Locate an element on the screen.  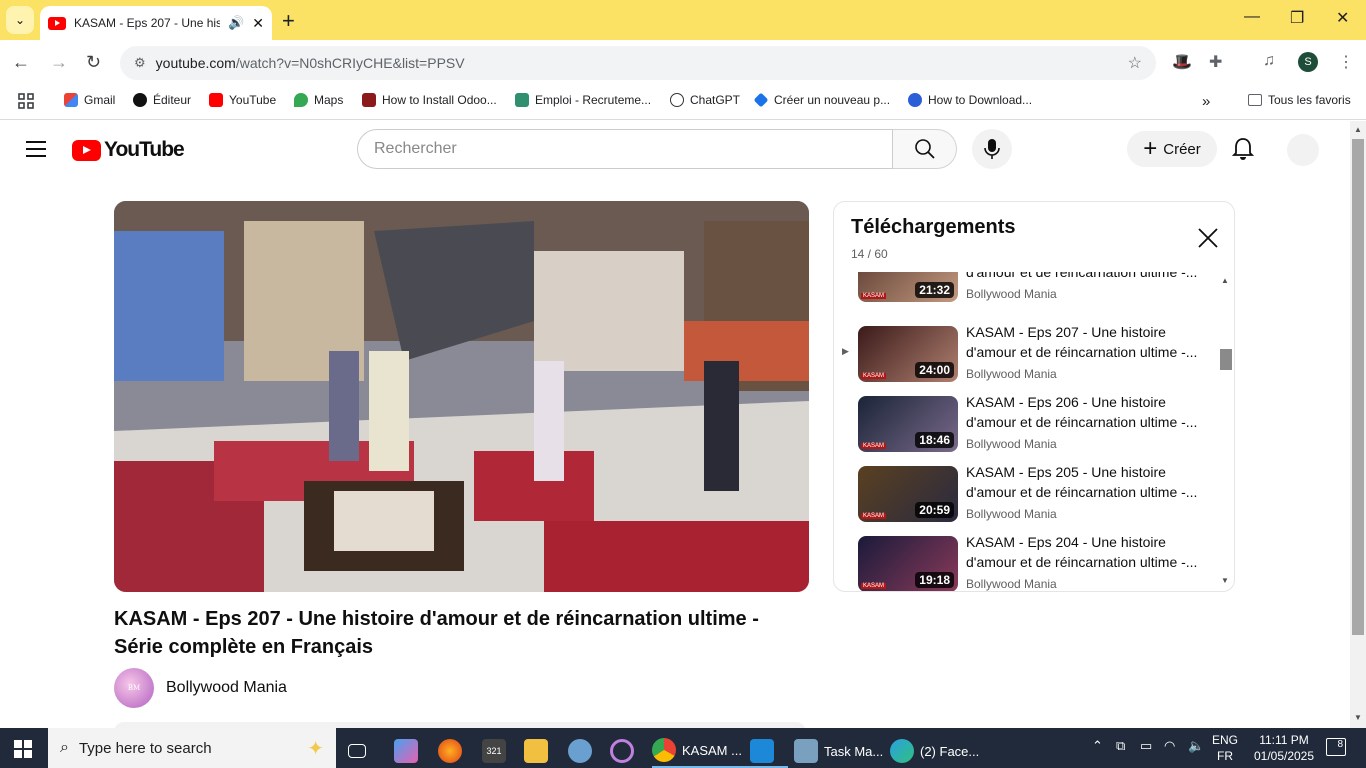
all-favorites: Tous les favoris is located at coordinates (1299, 100).